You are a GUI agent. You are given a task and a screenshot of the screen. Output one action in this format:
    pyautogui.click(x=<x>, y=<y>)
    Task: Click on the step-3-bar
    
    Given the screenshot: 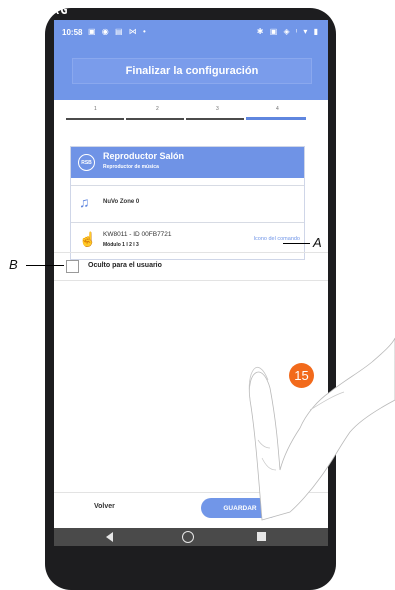 What is the action you would take?
    pyautogui.click(x=215, y=119)
    